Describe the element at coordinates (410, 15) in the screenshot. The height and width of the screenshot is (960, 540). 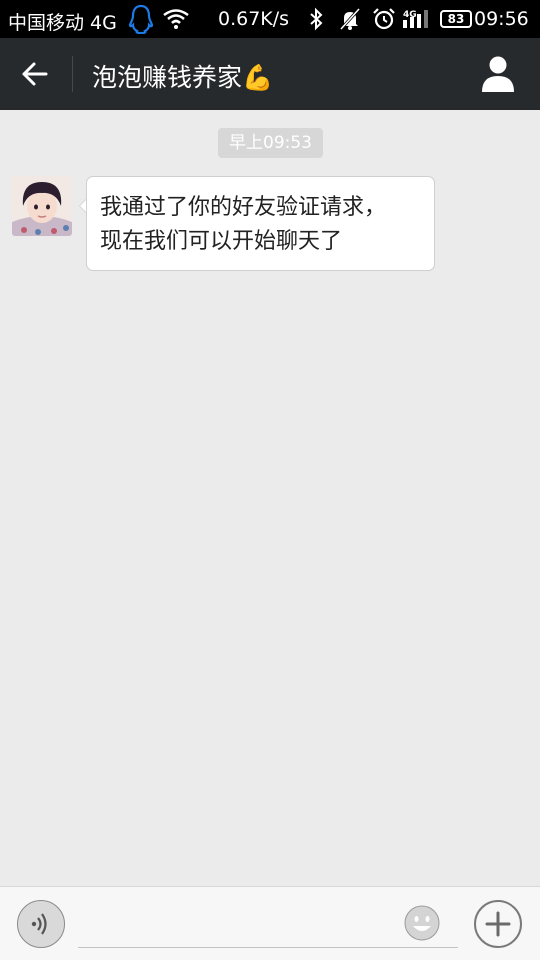
I see `signal-4g-label: 4G` at that location.